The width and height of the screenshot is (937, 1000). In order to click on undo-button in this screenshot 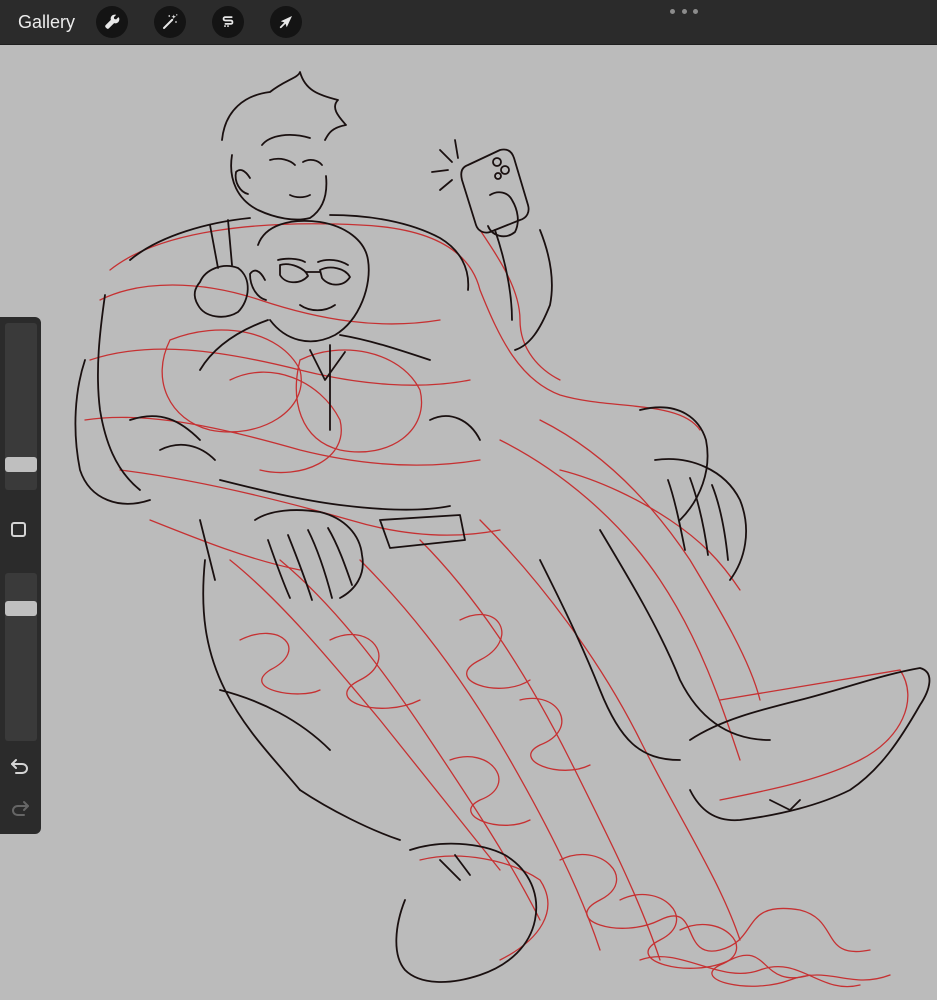, I will do `click(20, 766)`.